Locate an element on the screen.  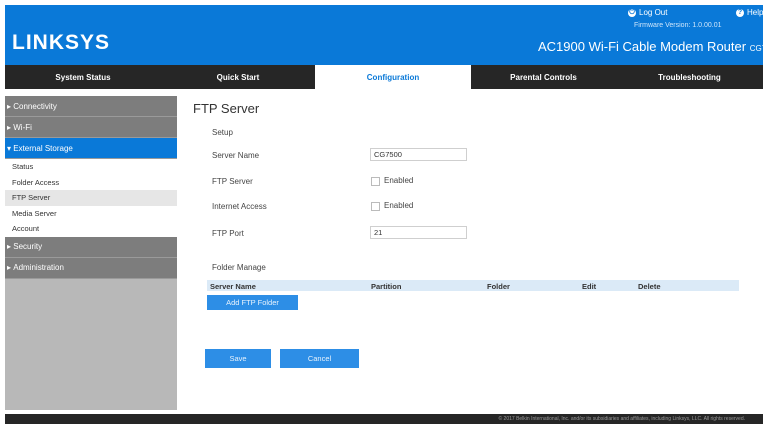
column-header-edit: Edit is located at coordinates (589, 286).